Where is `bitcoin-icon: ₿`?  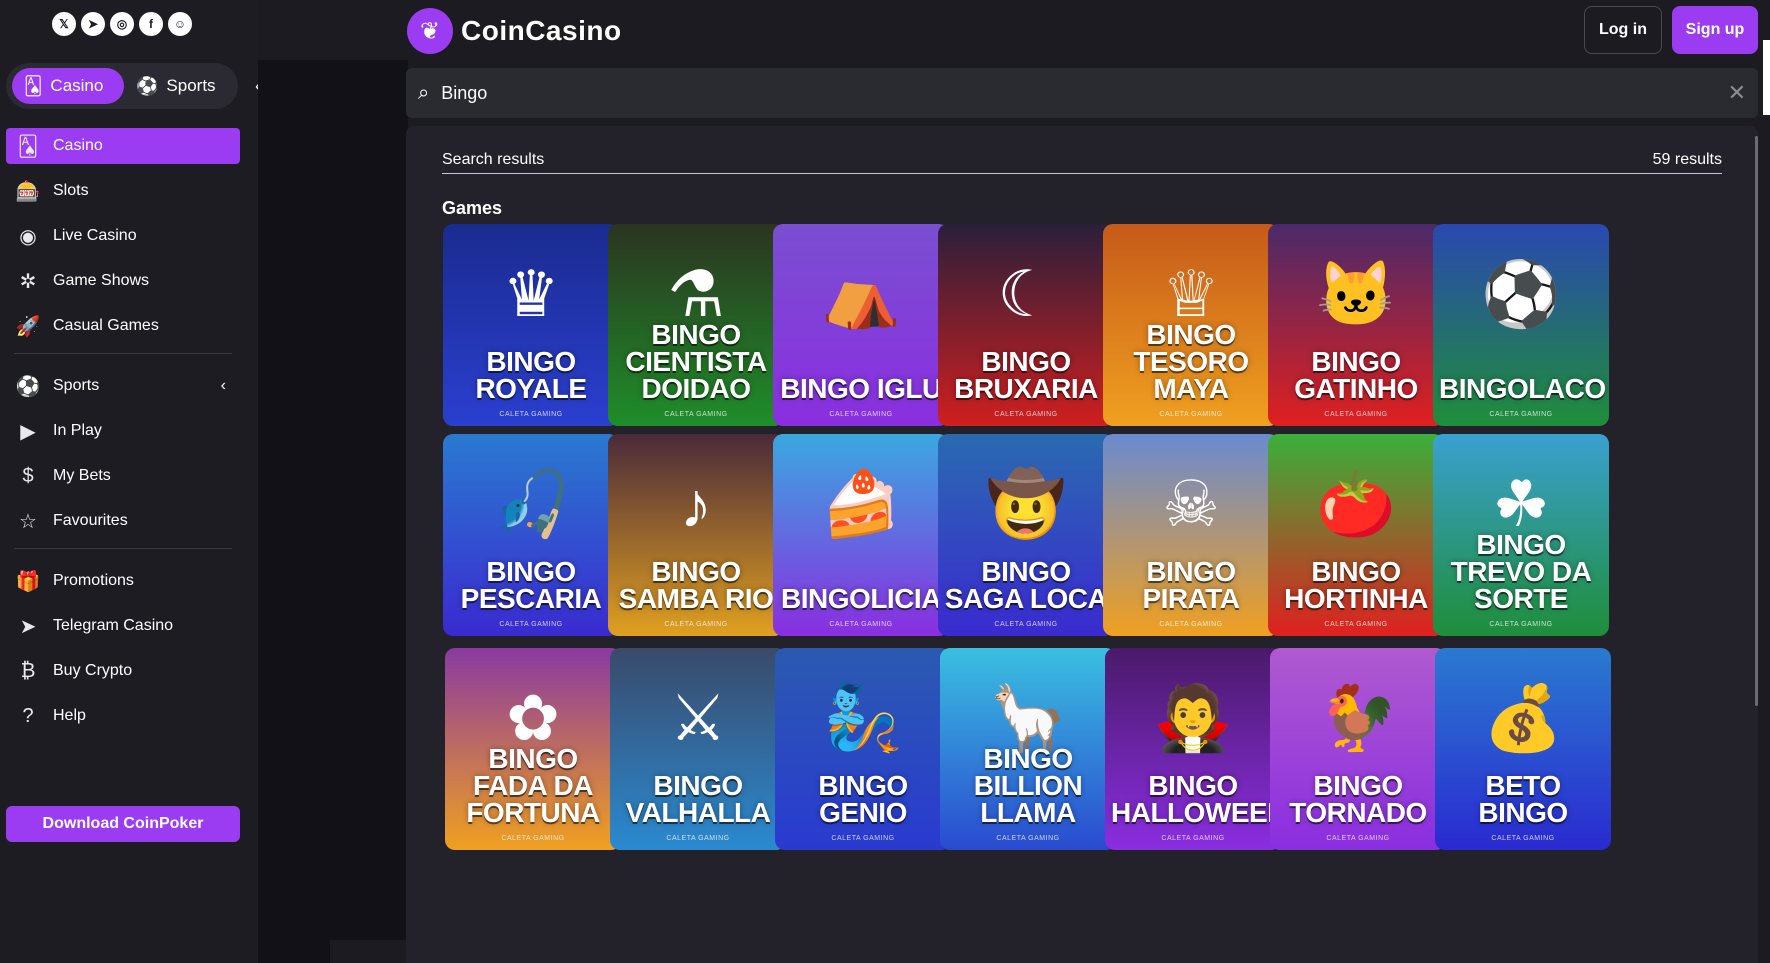
bitcoin-icon: ₿ is located at coordinates (28, 670).